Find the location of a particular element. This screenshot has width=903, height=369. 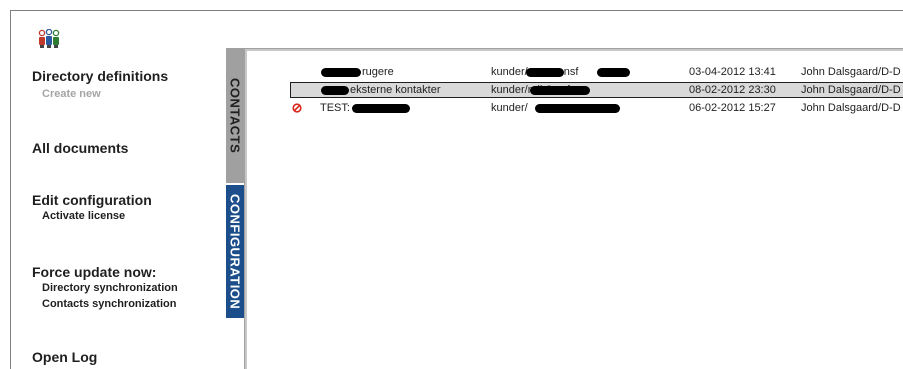

directory-name: eksterne kontakter is located at coordinates (395, 90).